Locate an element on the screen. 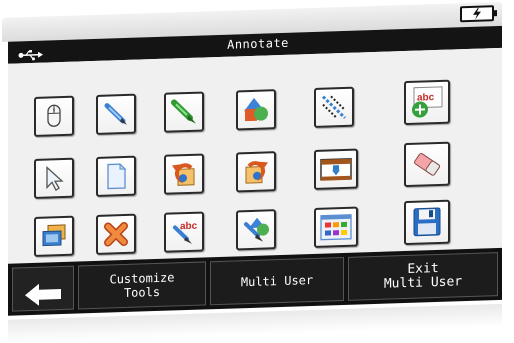  whiteboard-button is located at coordinates (336, 169).